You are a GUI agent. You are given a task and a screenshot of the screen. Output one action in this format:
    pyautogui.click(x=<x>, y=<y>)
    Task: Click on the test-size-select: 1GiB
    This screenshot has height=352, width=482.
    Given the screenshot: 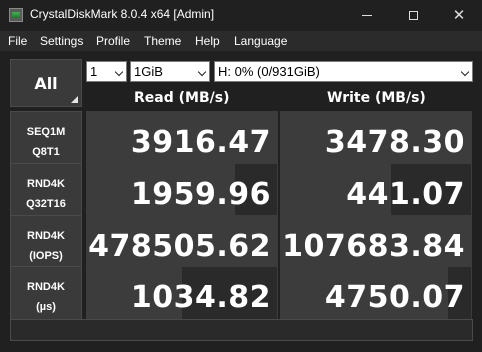 What is the action you would take?
    pyautogui.click(x=170, y=71)
    